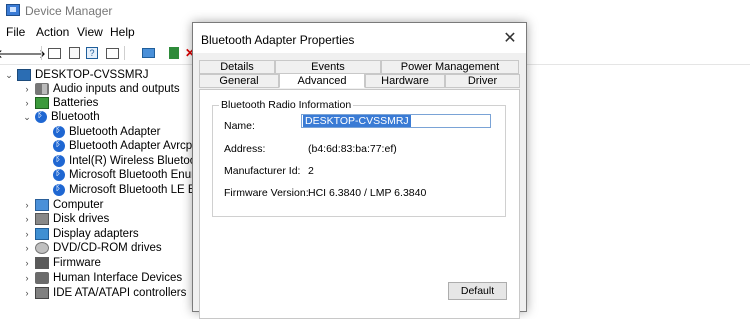 The height and width of the screenshot is (319, 750). I want to click on tree-item-firmware: › Firmware, so click(61, 263).